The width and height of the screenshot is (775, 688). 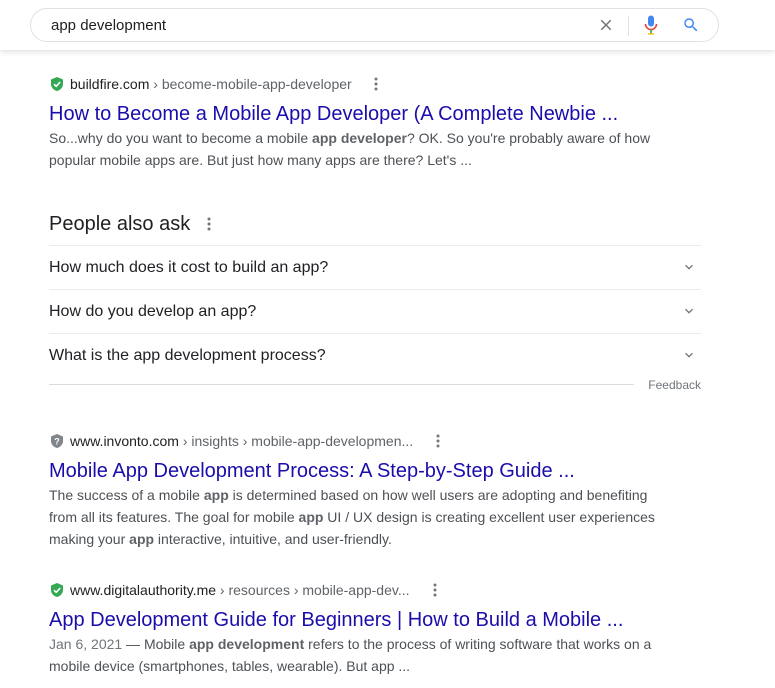 What do you see at coordinates (156, 644) in the screenshot?
I see `snippet-text: — Mobile` at bounding box center [156, 644].